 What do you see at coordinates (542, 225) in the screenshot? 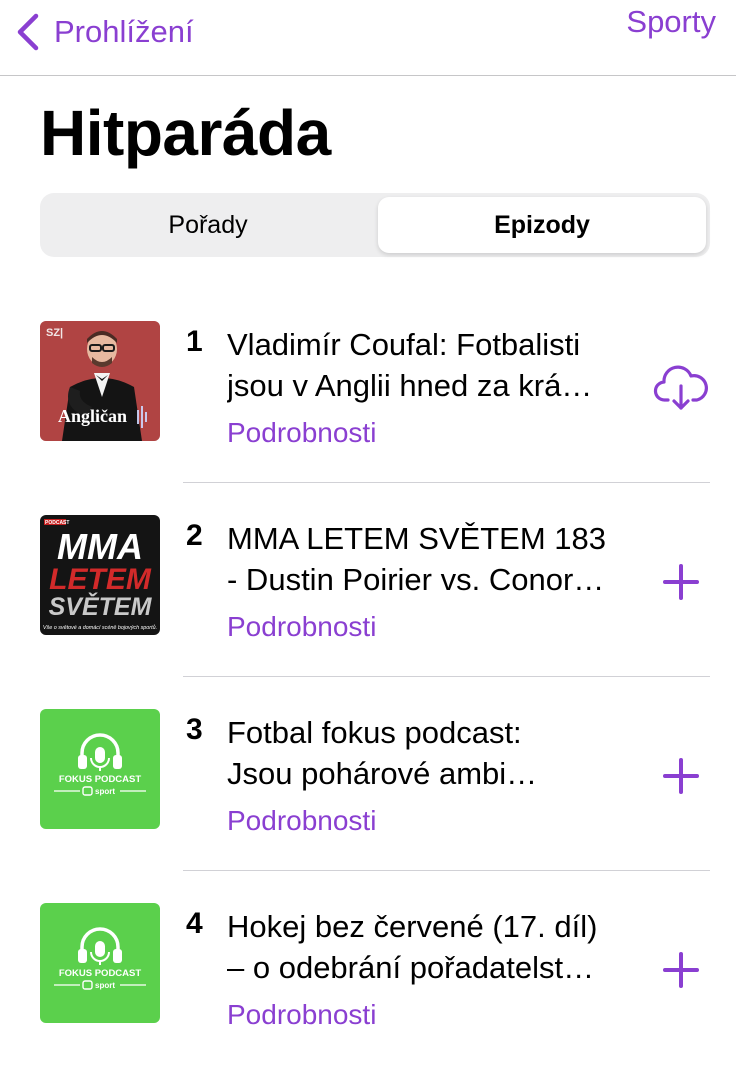
I see `segment-episodes: Epizody` at bounding box center [542, 225].